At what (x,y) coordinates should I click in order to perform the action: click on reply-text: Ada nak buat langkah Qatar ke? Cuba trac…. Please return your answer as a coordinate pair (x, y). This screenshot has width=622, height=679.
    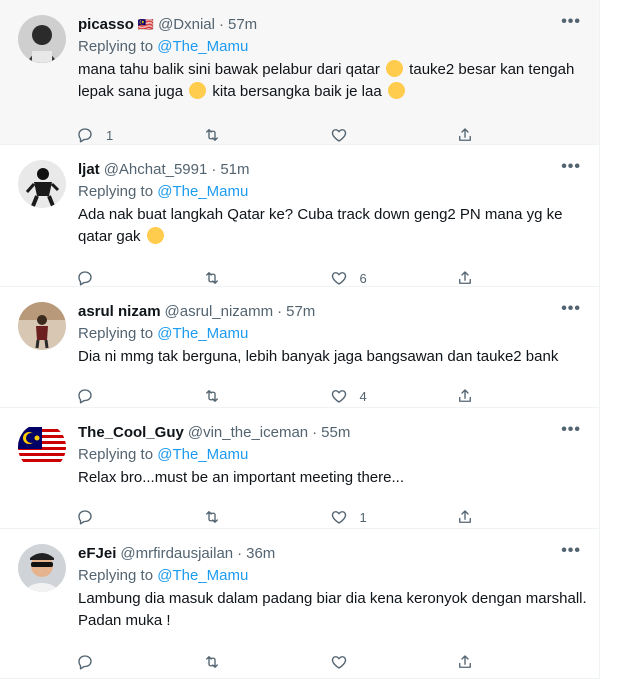
    Looking at the image, I should click on (330, 226).